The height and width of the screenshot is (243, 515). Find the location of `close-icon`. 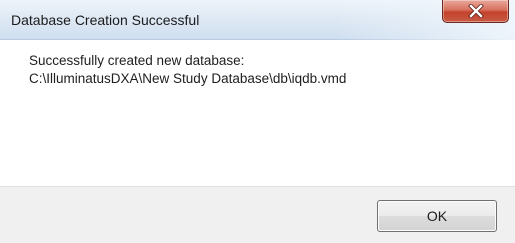

close-icon is located at coordinates (475, 11).